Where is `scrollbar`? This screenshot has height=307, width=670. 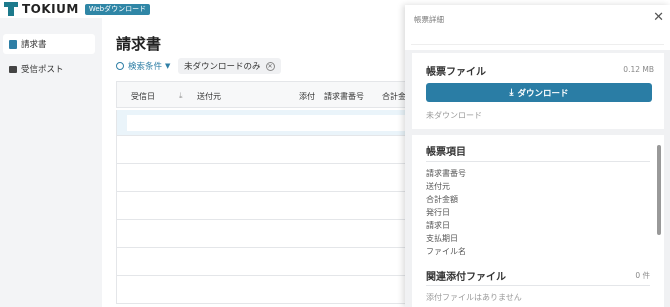 scrollbar is located at coordinates (659, 222).